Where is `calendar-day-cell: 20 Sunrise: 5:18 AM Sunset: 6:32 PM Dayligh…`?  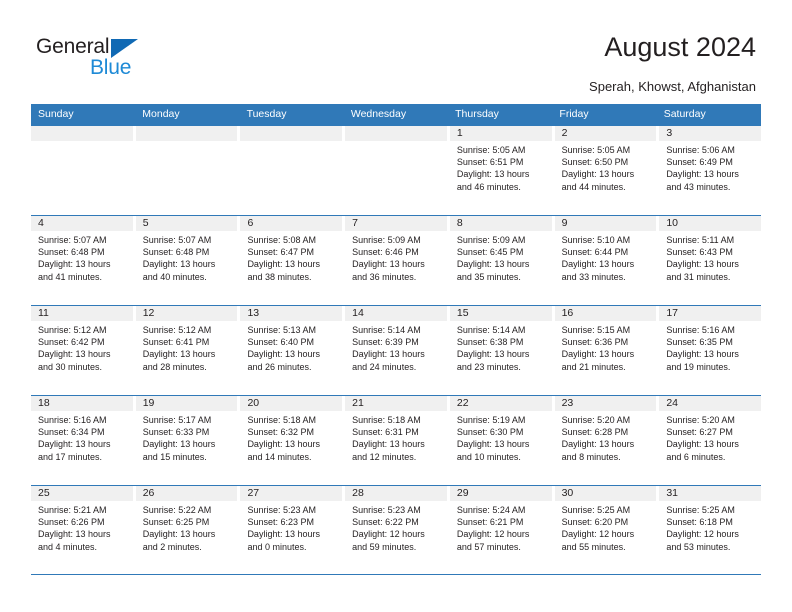 calendar-day-cell: 20 Sunrise: 5:18 AM Sunset: 6:32 PM Dayligh… is located at coordinates (290, 440).